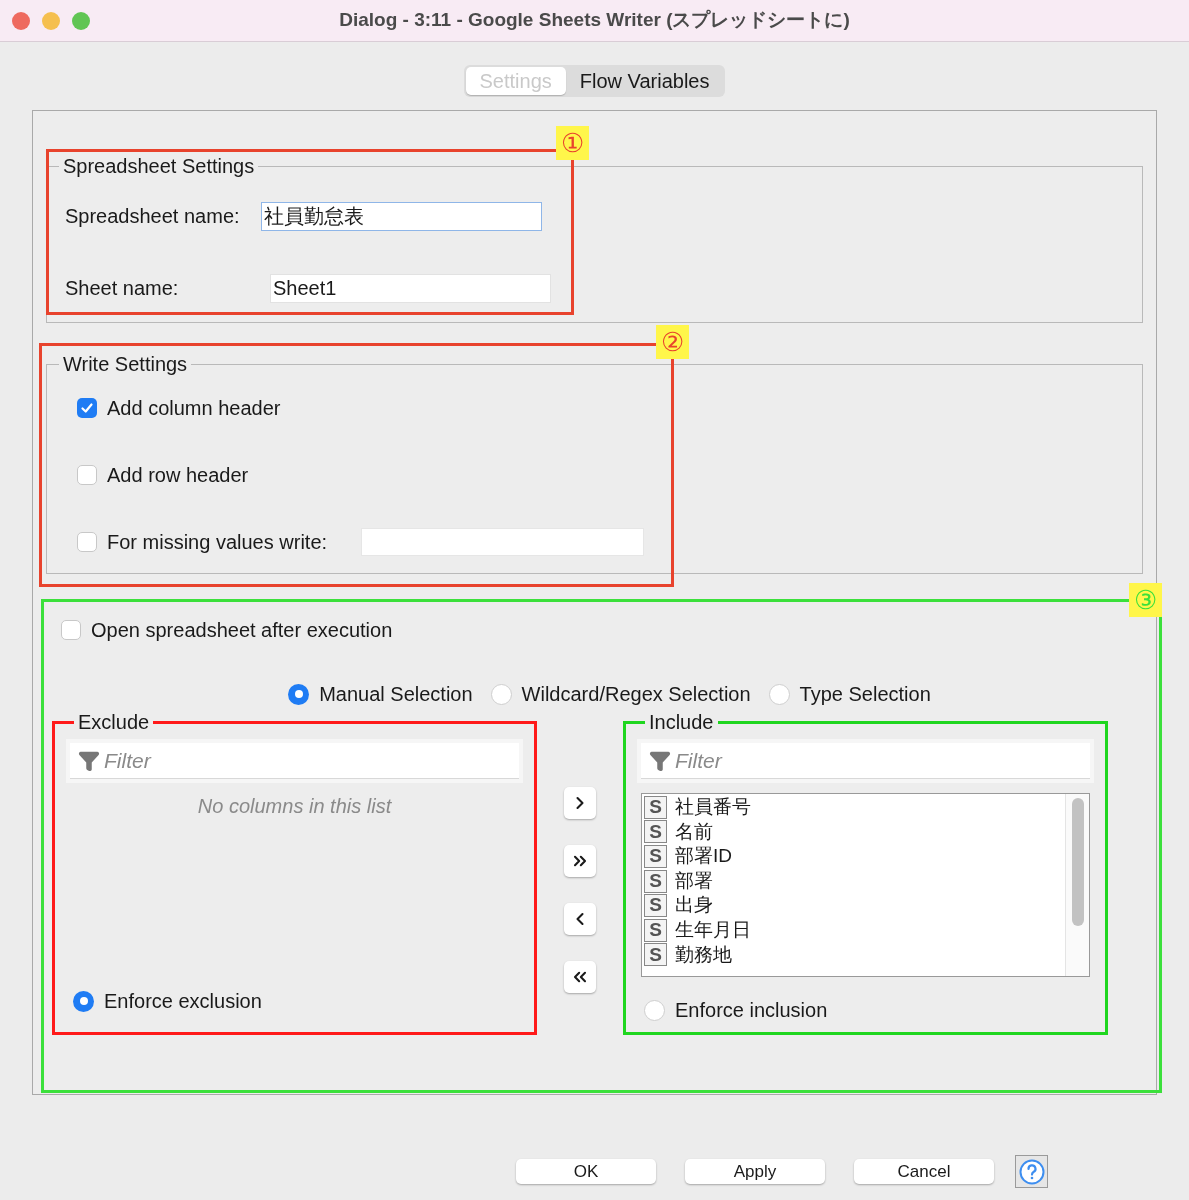  I want to click on group-title: Exclude, so click(114, 722).